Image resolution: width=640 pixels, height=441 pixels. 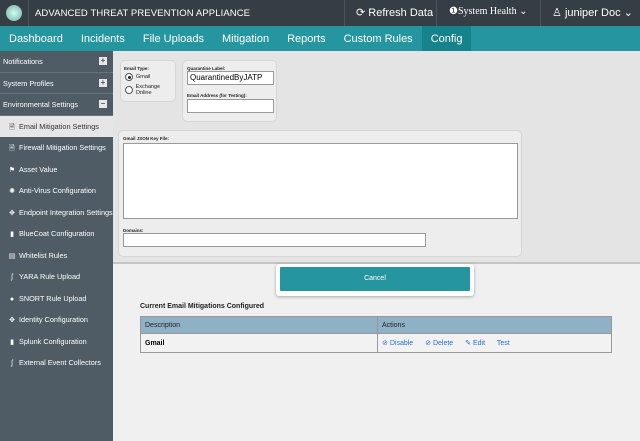 What do you see at coordinates (173, 38) in the screenshot?
I see `nav-tab-file-uploads: File Uploads` at bounding box center [173, 38].